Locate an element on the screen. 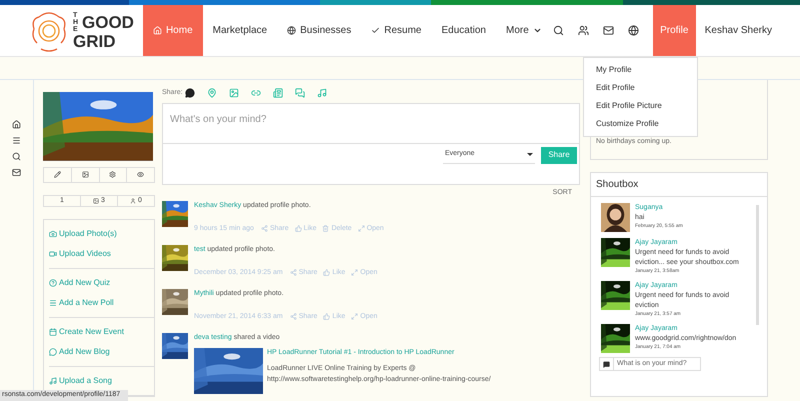  profile-link: Add New Quiz is located at coordinates (101, 283).